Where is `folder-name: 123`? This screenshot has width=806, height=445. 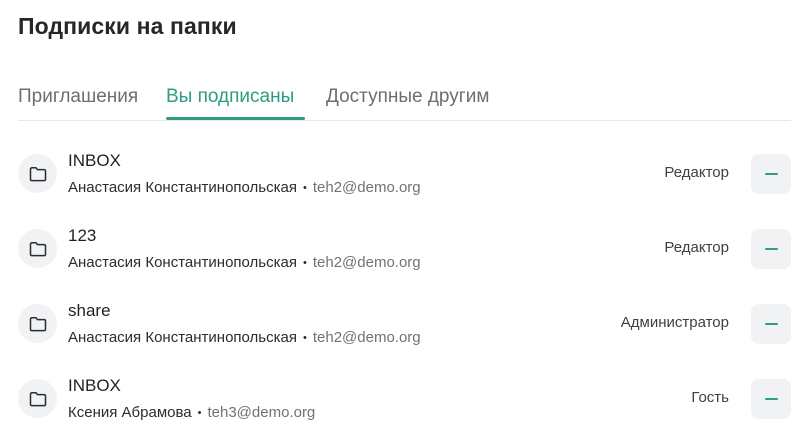 folder-name: 123 is located at coordinates (82, 235).